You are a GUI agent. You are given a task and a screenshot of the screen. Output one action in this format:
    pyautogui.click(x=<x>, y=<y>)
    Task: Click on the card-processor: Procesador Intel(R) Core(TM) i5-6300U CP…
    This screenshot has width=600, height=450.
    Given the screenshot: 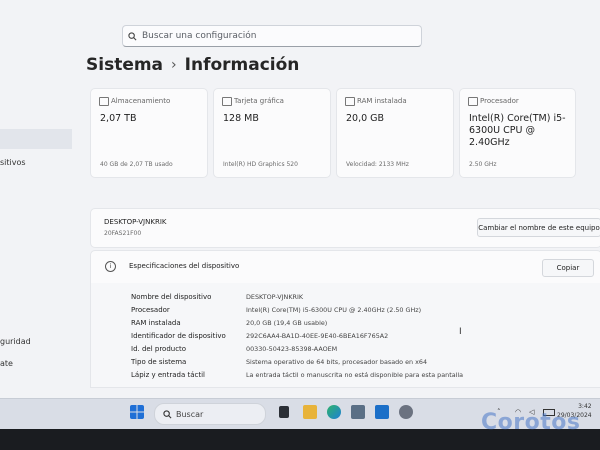 What is the action you would take?
    pyautogui.click(x=517, y=133)
    